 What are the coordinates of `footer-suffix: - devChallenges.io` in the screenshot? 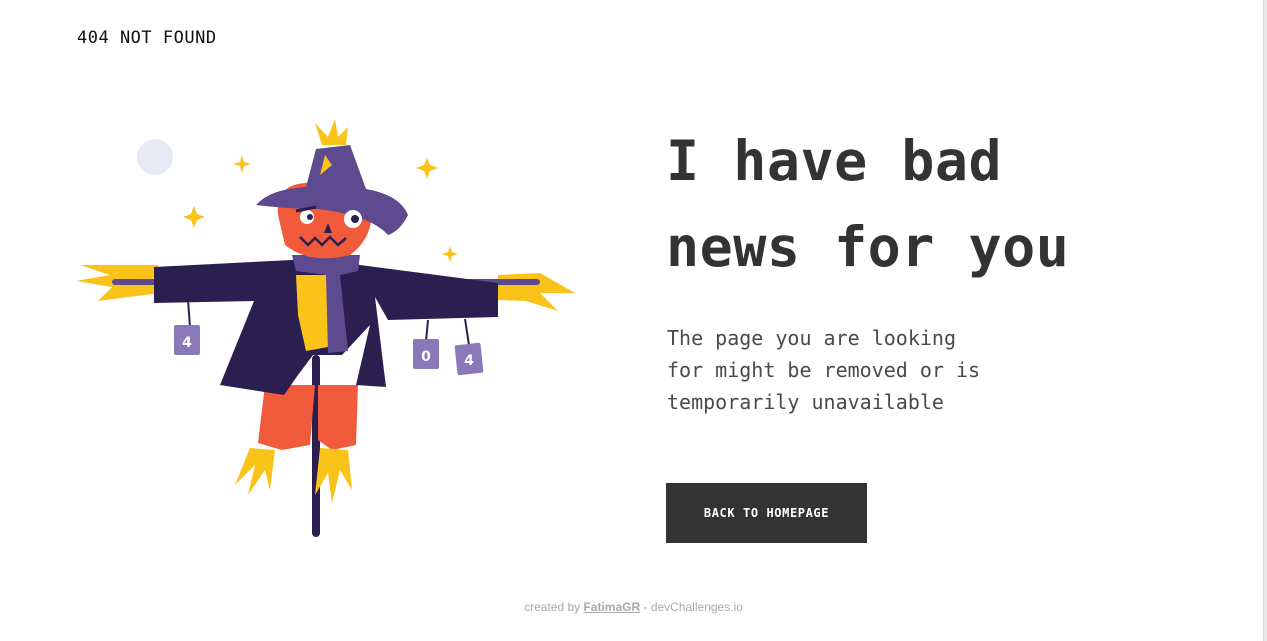 It's located at (691, 607).